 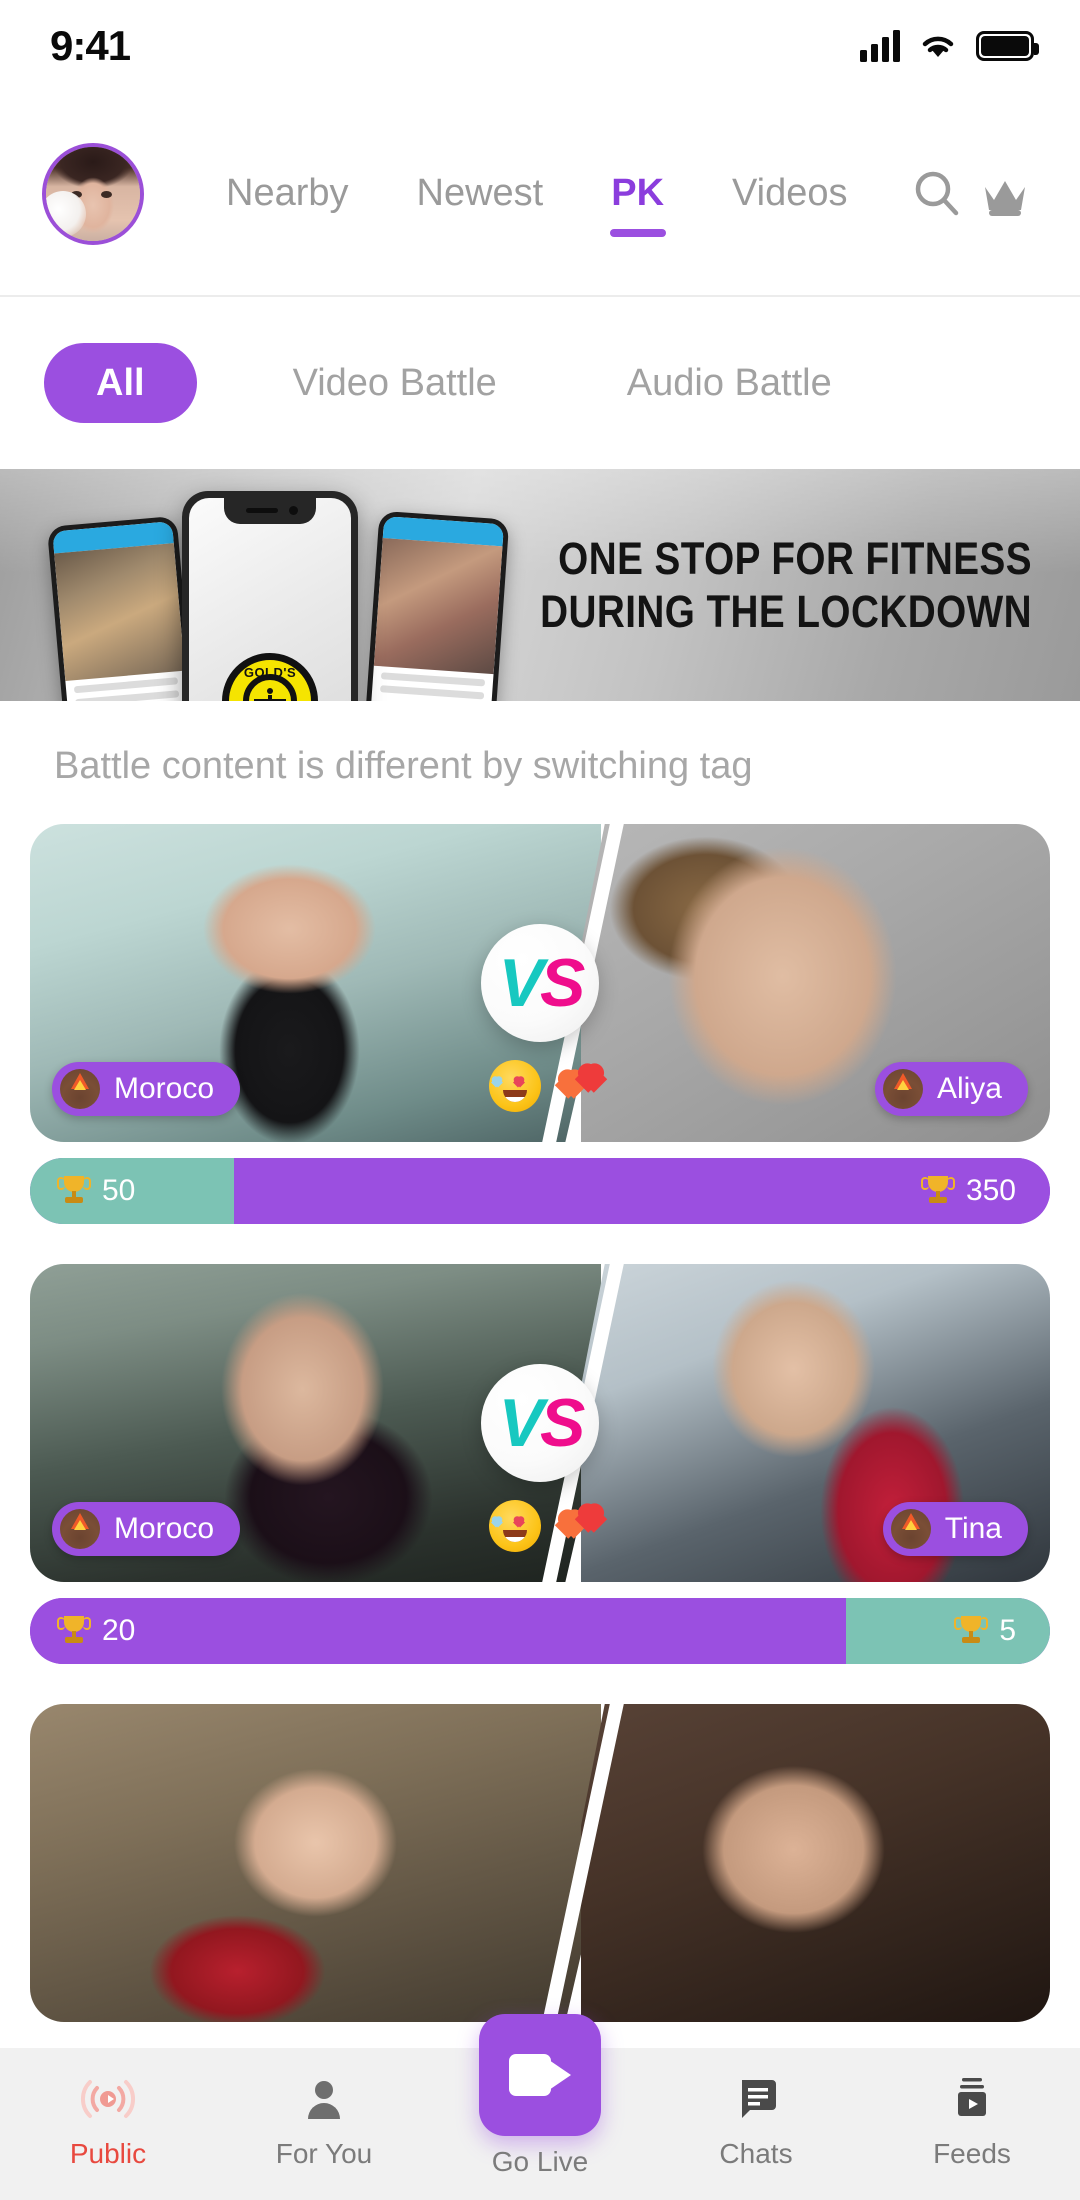 I want to click on filter-audio-battle: Audio Battle, so click(x=729, y=383).